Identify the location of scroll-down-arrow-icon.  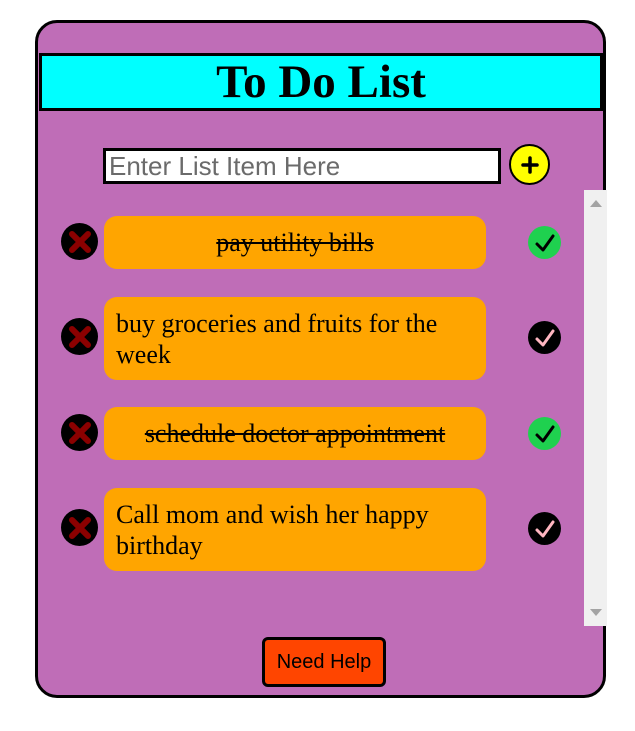
(596, 612).